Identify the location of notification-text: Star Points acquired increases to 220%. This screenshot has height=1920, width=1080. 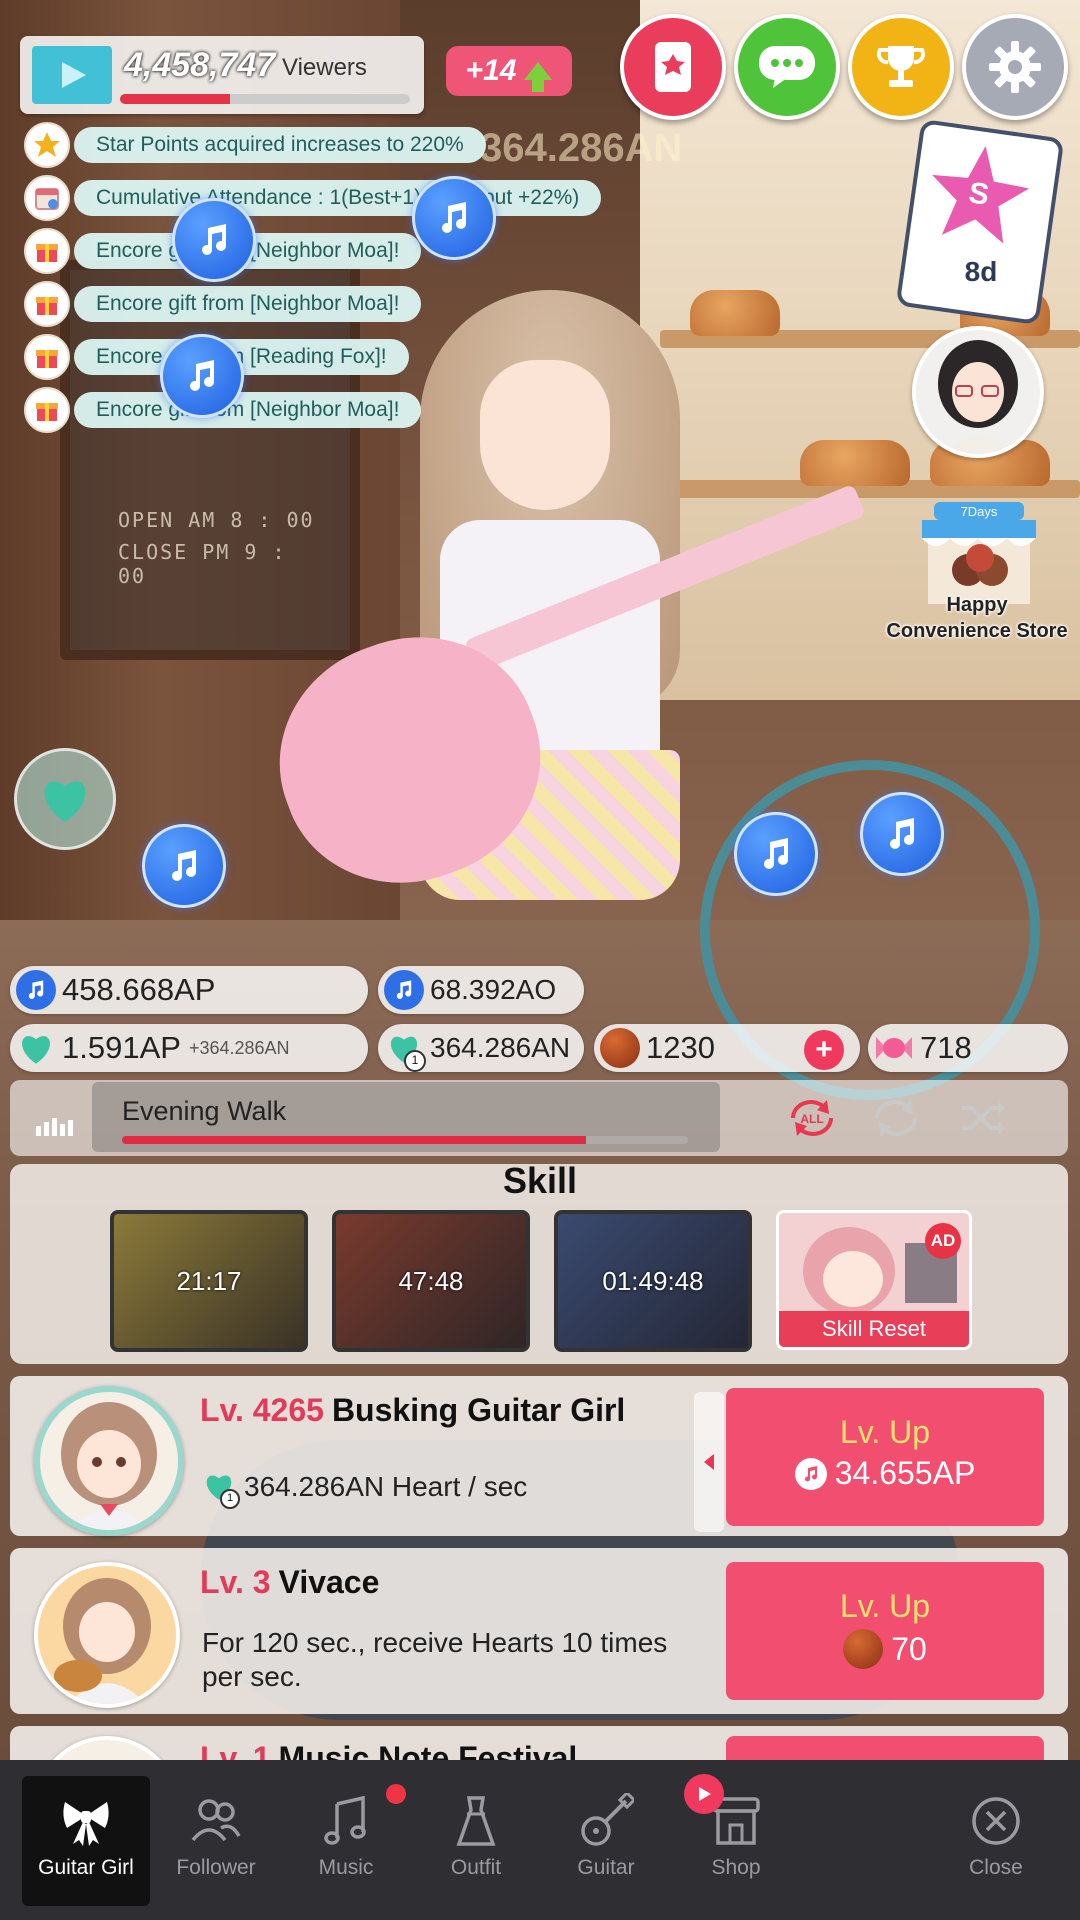
(280, 145).